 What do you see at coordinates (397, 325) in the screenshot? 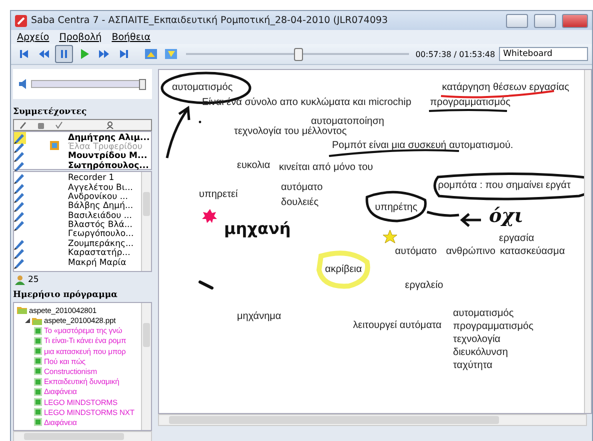
I see `whiteboard-text: λειτουργεί αυτόματα` at bounding box center [397, 325].